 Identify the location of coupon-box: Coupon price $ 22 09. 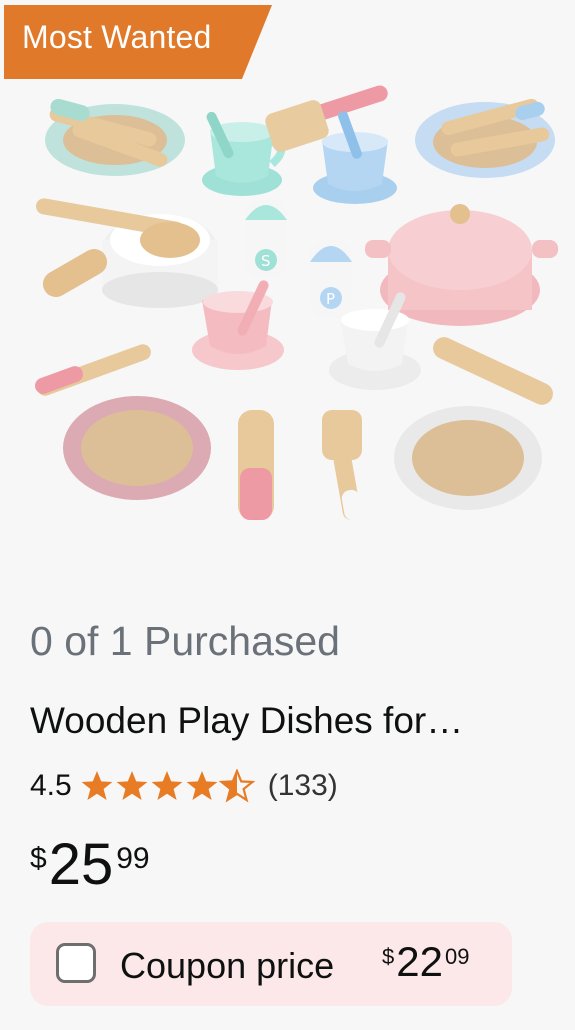
(271, 964).